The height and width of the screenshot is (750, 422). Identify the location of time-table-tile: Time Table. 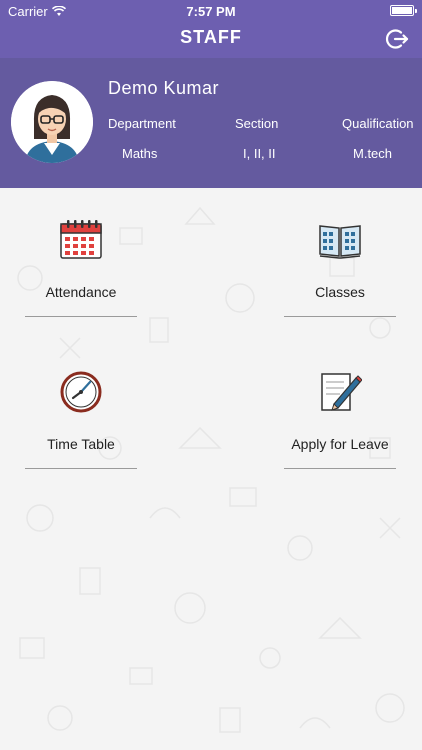
(81, 419).